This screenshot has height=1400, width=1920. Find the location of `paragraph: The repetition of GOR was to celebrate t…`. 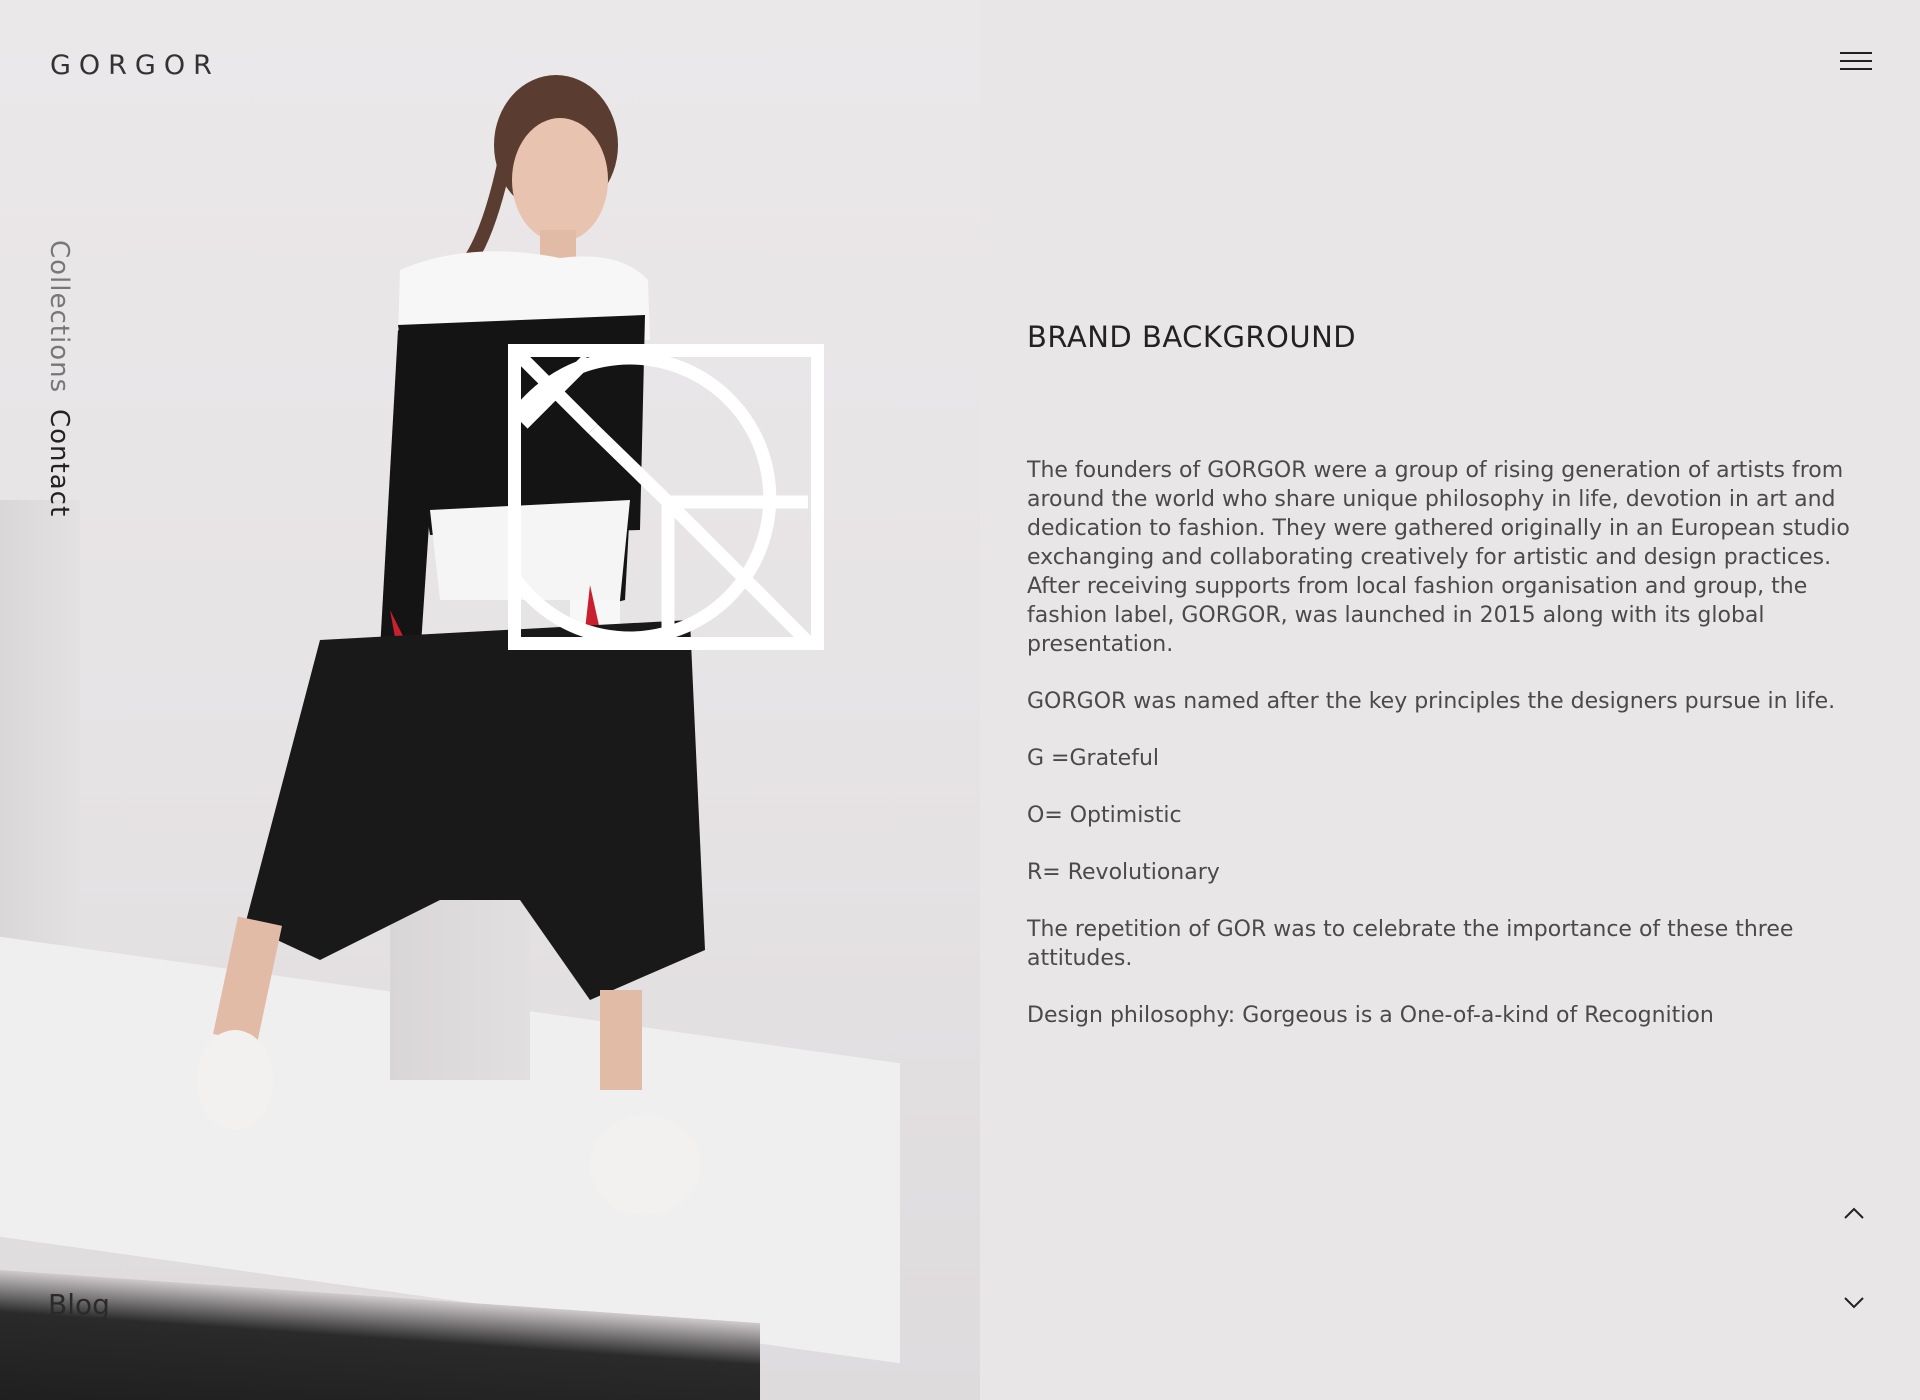

paragraph: The repetition of GOR was to celebrate t… is located at coordinates (1410, 944).